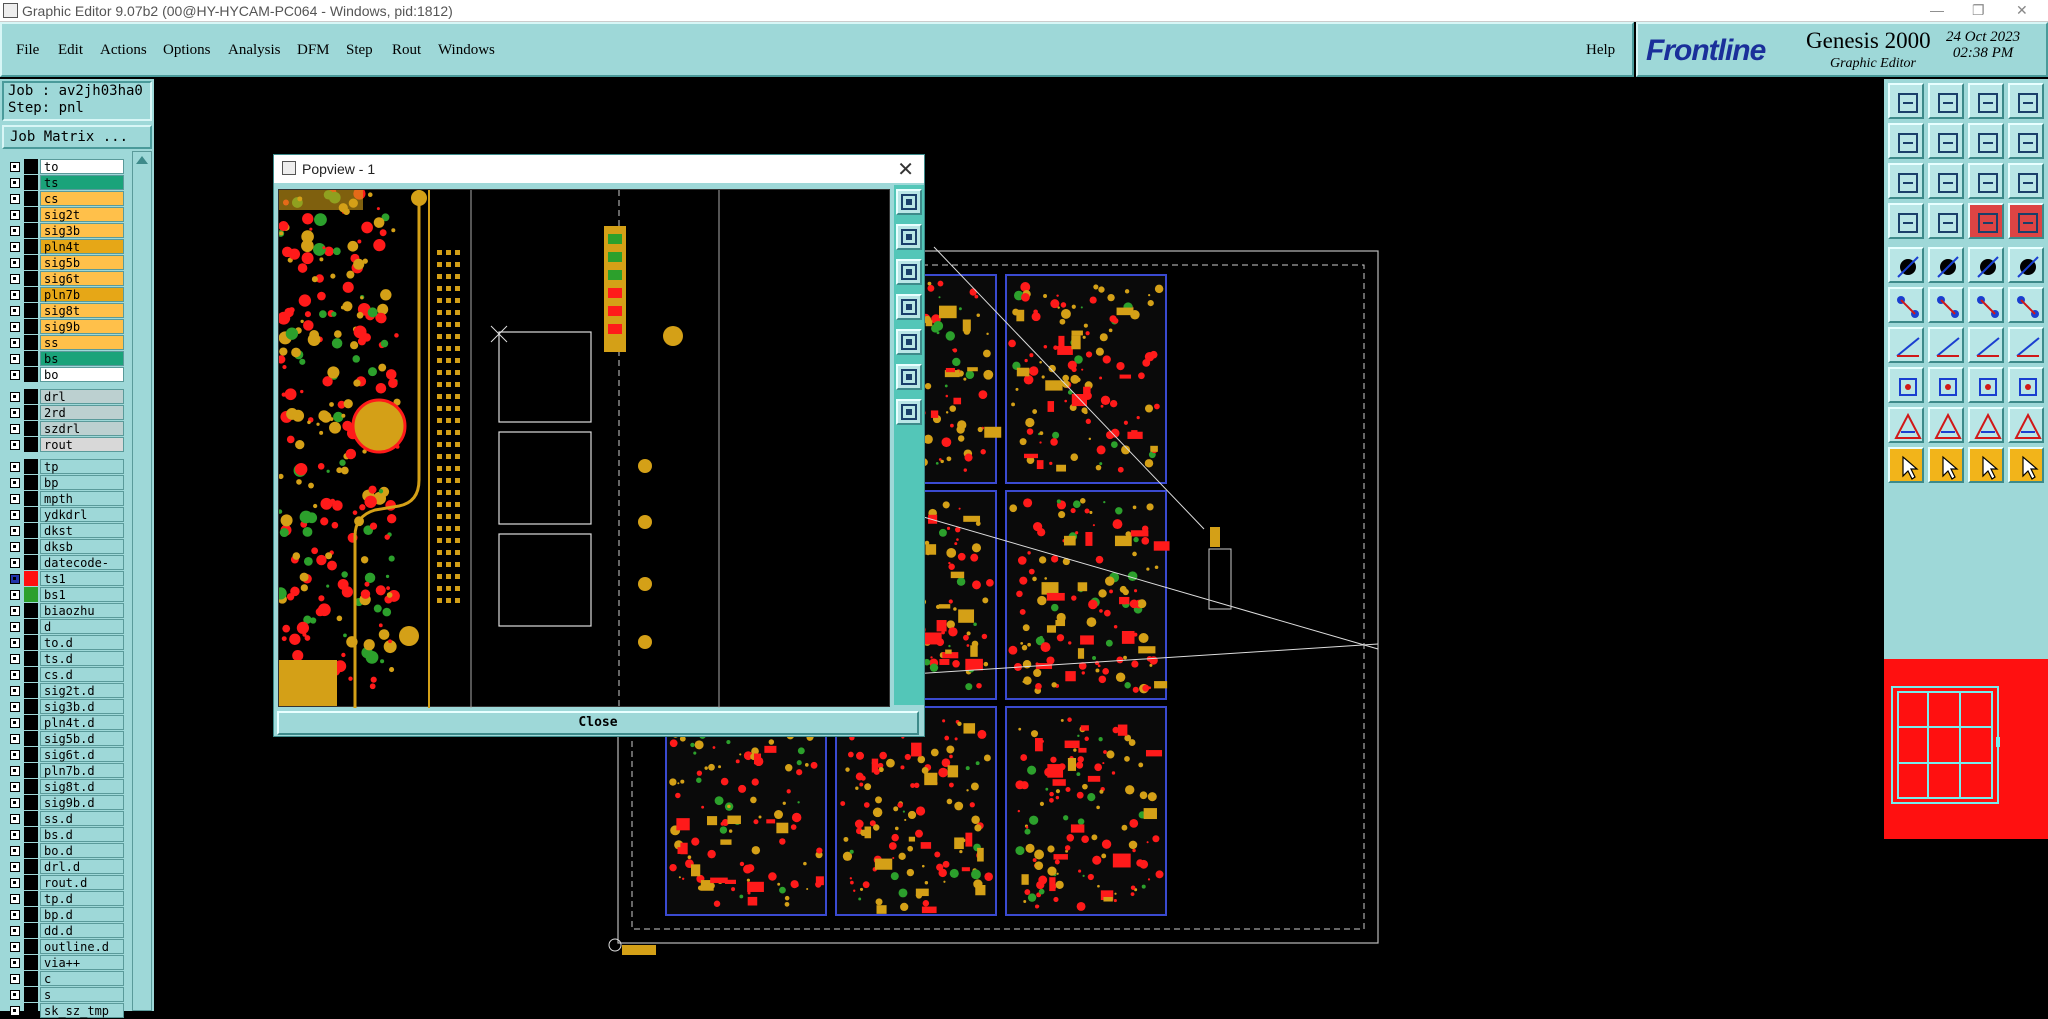 The image size is (2048, 1019). I want to click on layer-name: dd.d, so click(82, 930).